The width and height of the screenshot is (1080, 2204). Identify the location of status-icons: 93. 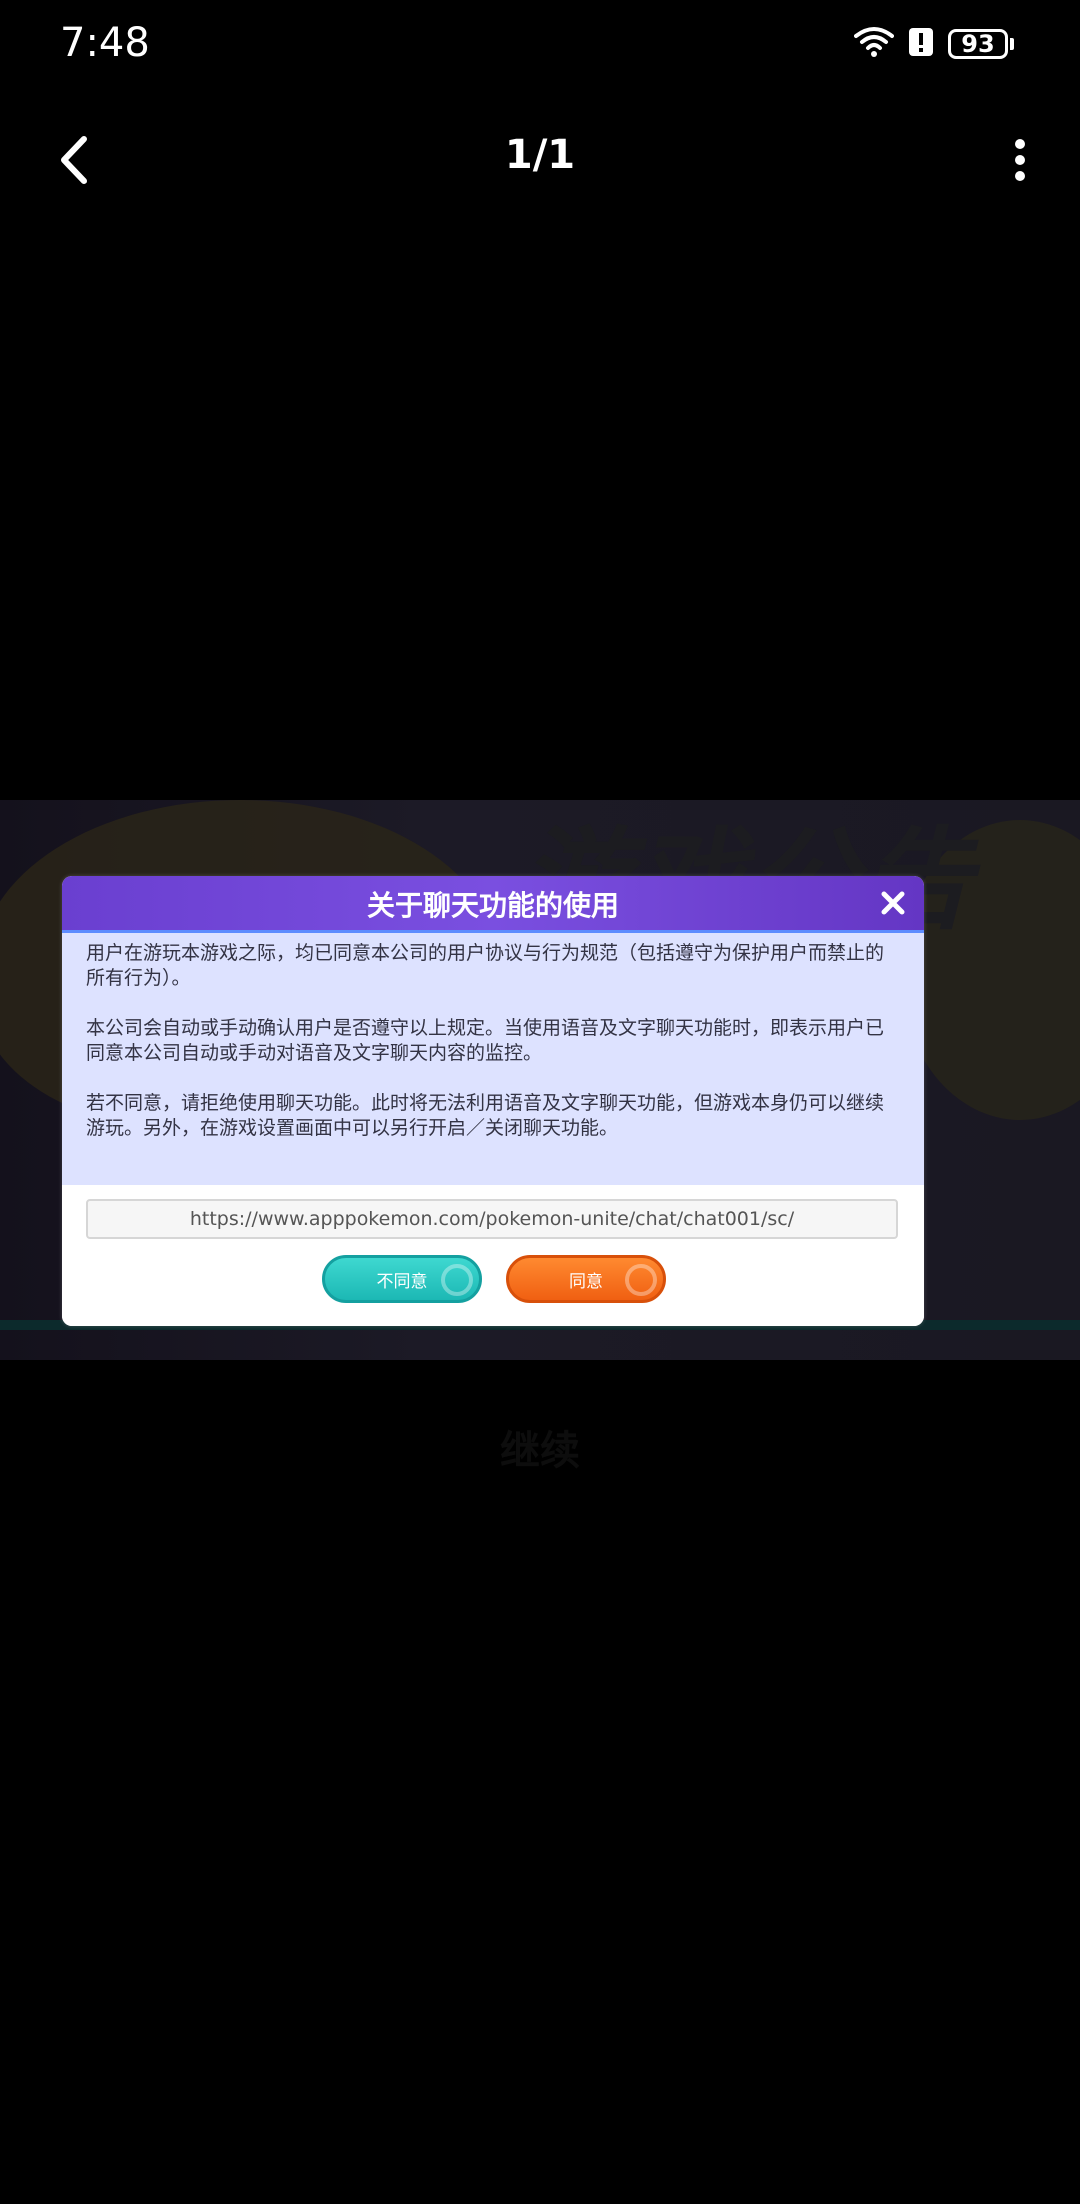
(934, 44).